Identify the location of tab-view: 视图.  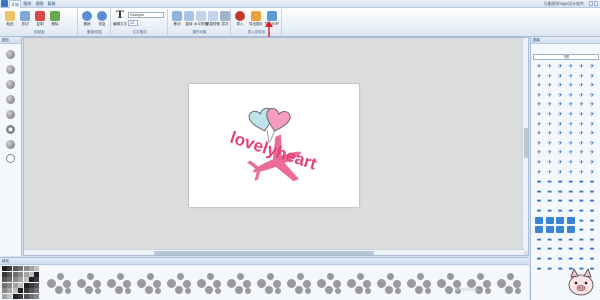
(39, 4).